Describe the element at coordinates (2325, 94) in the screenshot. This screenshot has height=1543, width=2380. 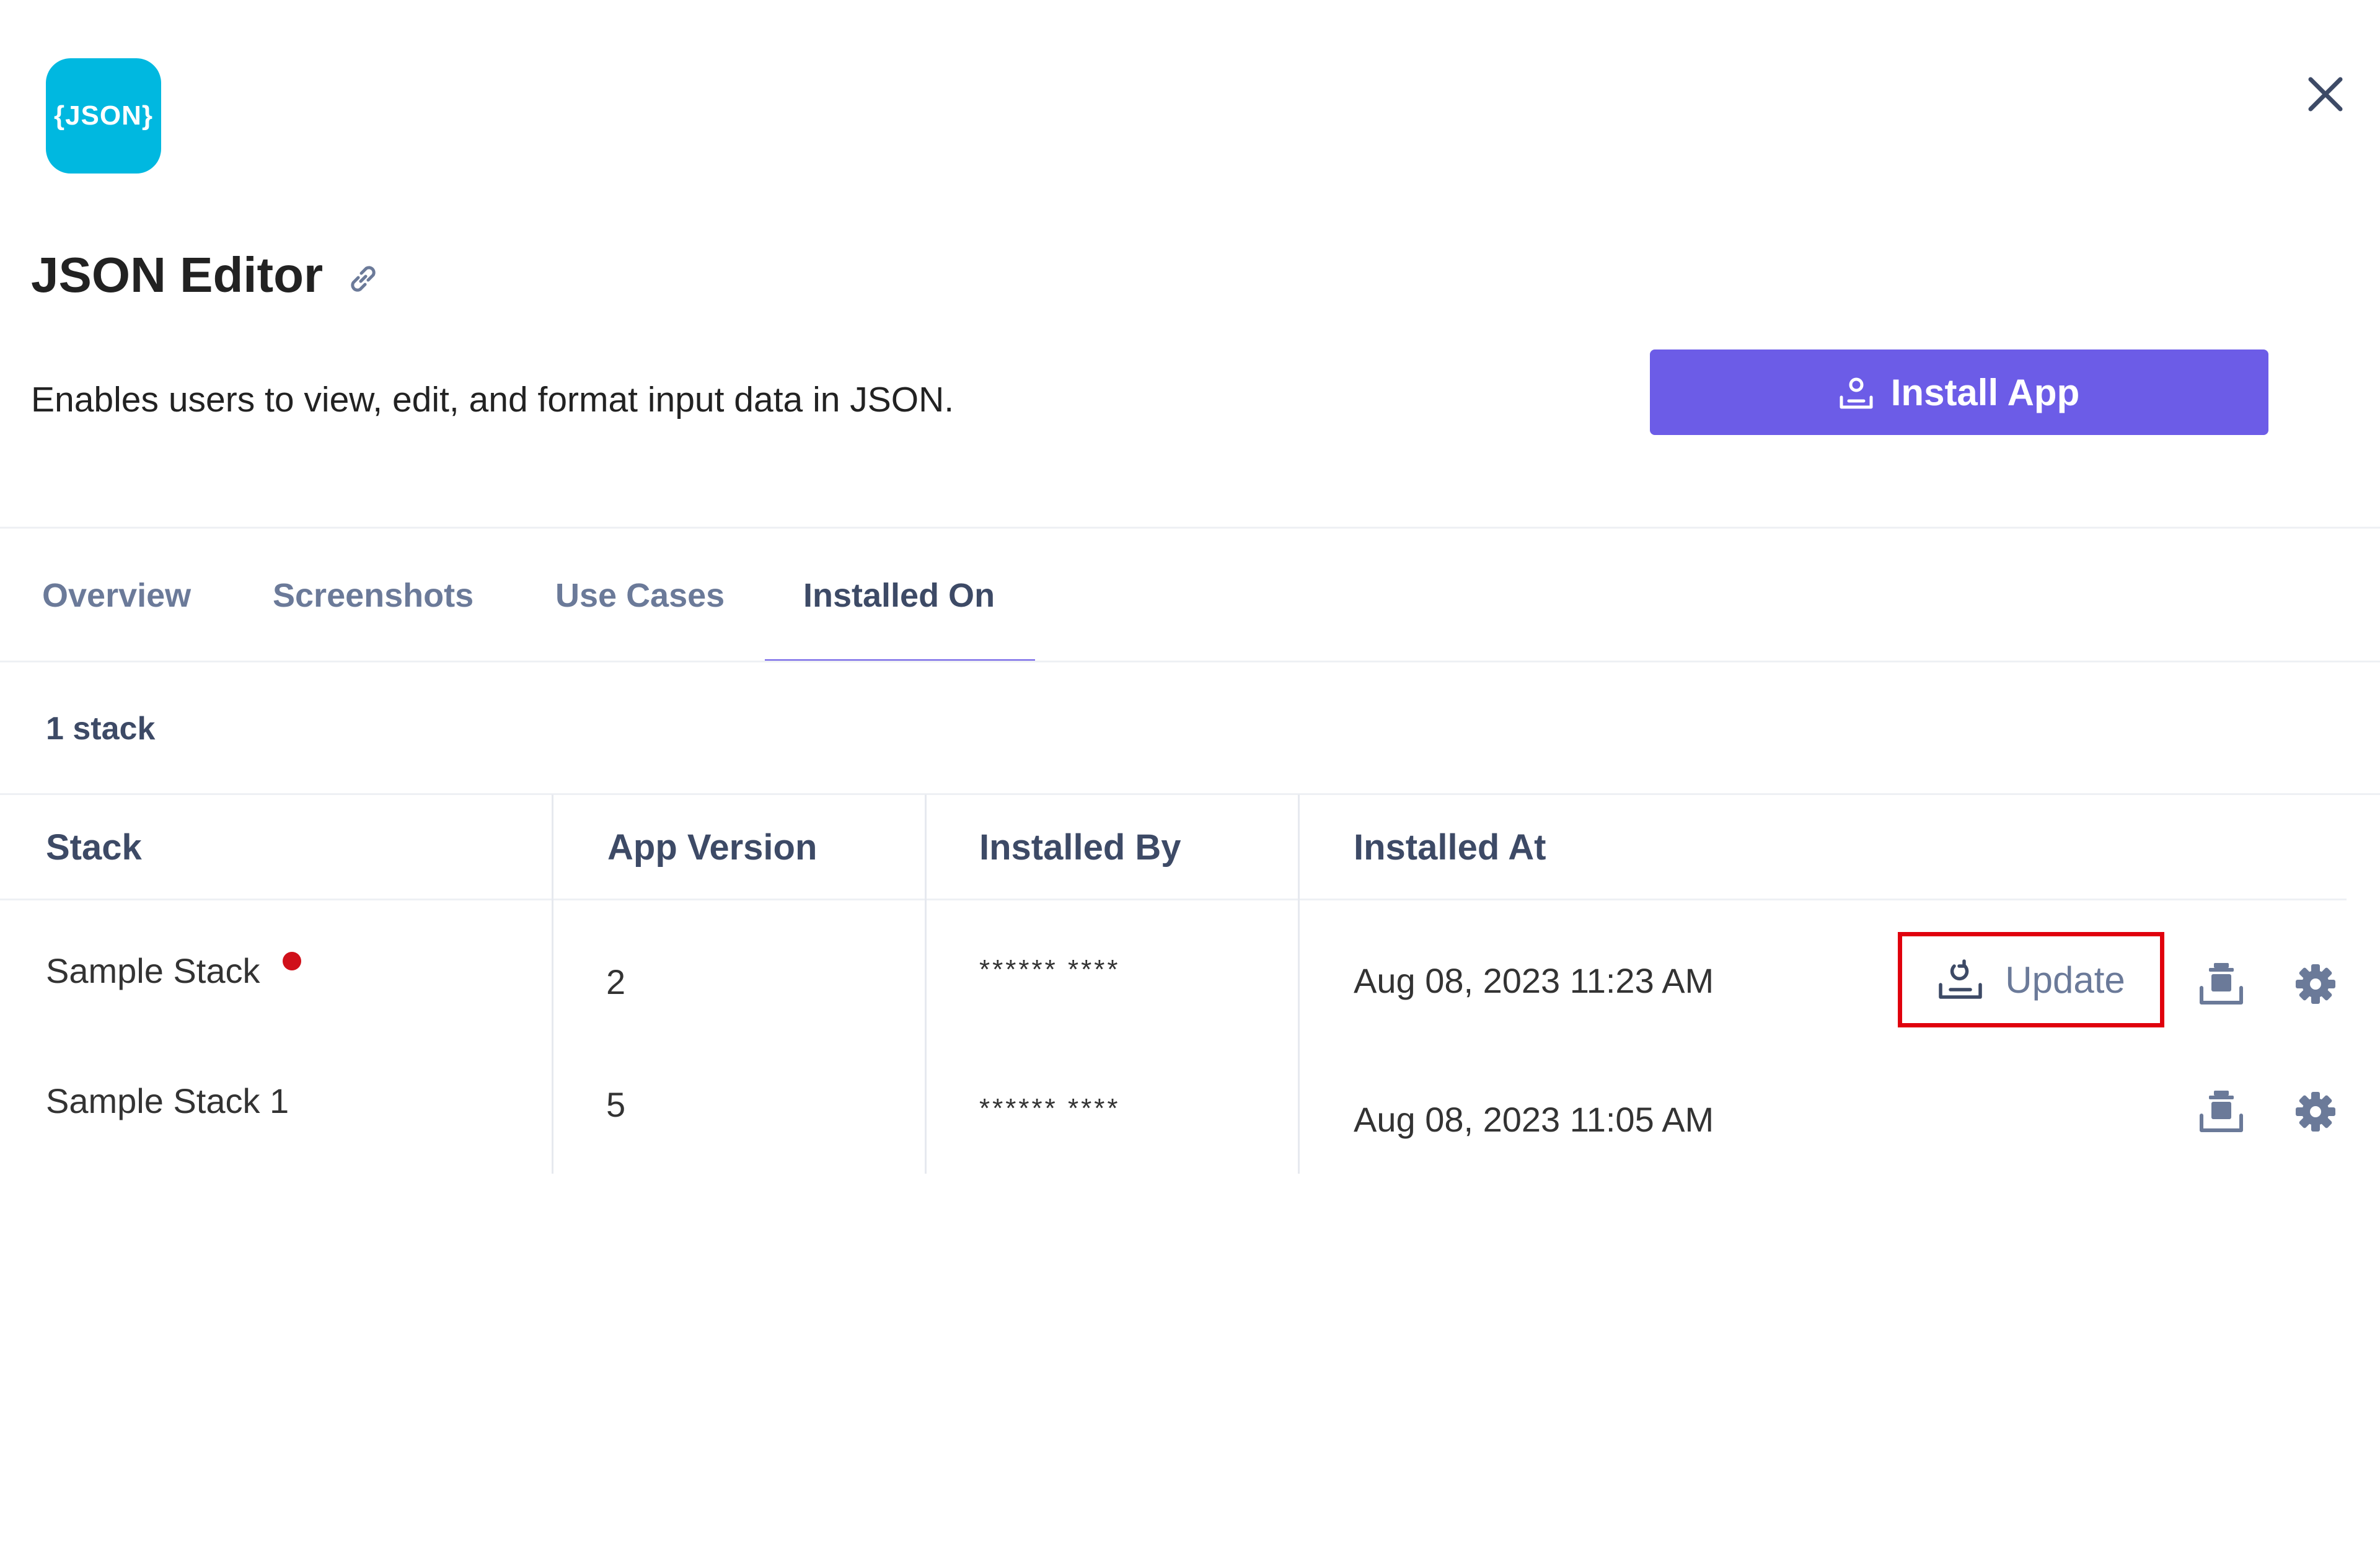
I see `close-icon` at that location.